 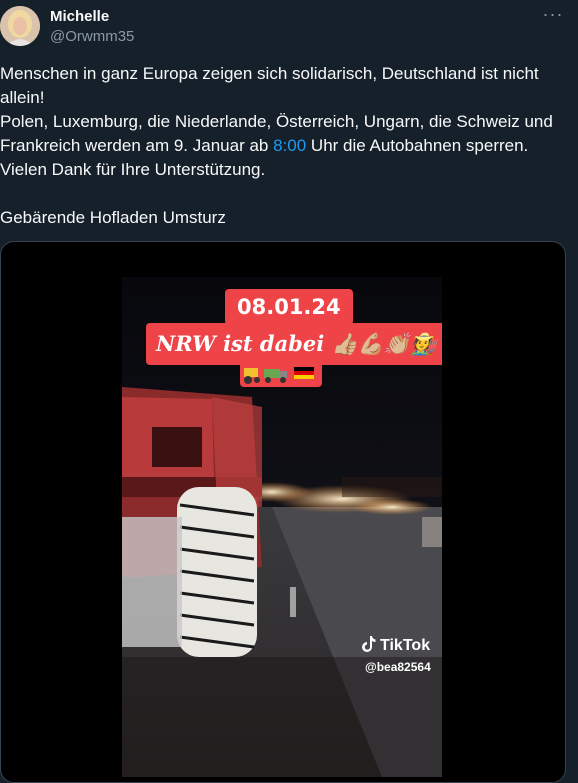 I want to click on date-banner: 08.01.24, so click(x=289, y=307).